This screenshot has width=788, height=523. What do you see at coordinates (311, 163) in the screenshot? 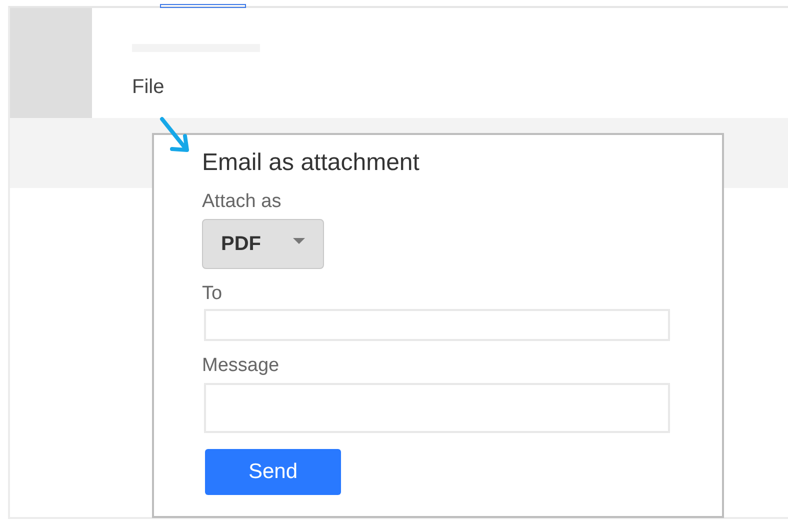
I see `dialog-title: Email as attachment` at bounding box center [311, 163].